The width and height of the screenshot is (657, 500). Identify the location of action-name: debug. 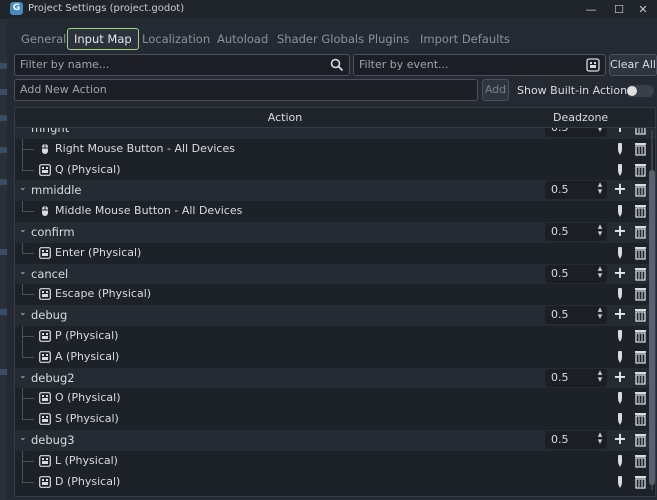
(49, 315).